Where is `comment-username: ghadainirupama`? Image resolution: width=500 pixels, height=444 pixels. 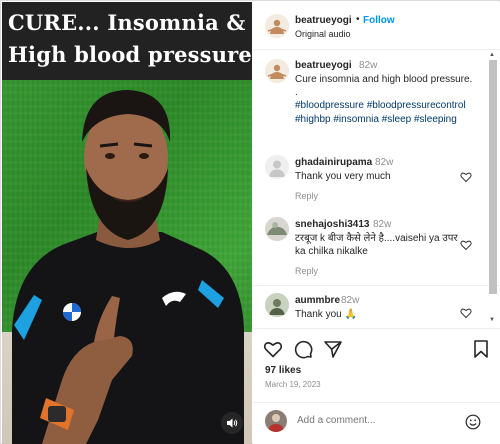 comment-username: ghadainirupama is located at coordinates (333, 162).